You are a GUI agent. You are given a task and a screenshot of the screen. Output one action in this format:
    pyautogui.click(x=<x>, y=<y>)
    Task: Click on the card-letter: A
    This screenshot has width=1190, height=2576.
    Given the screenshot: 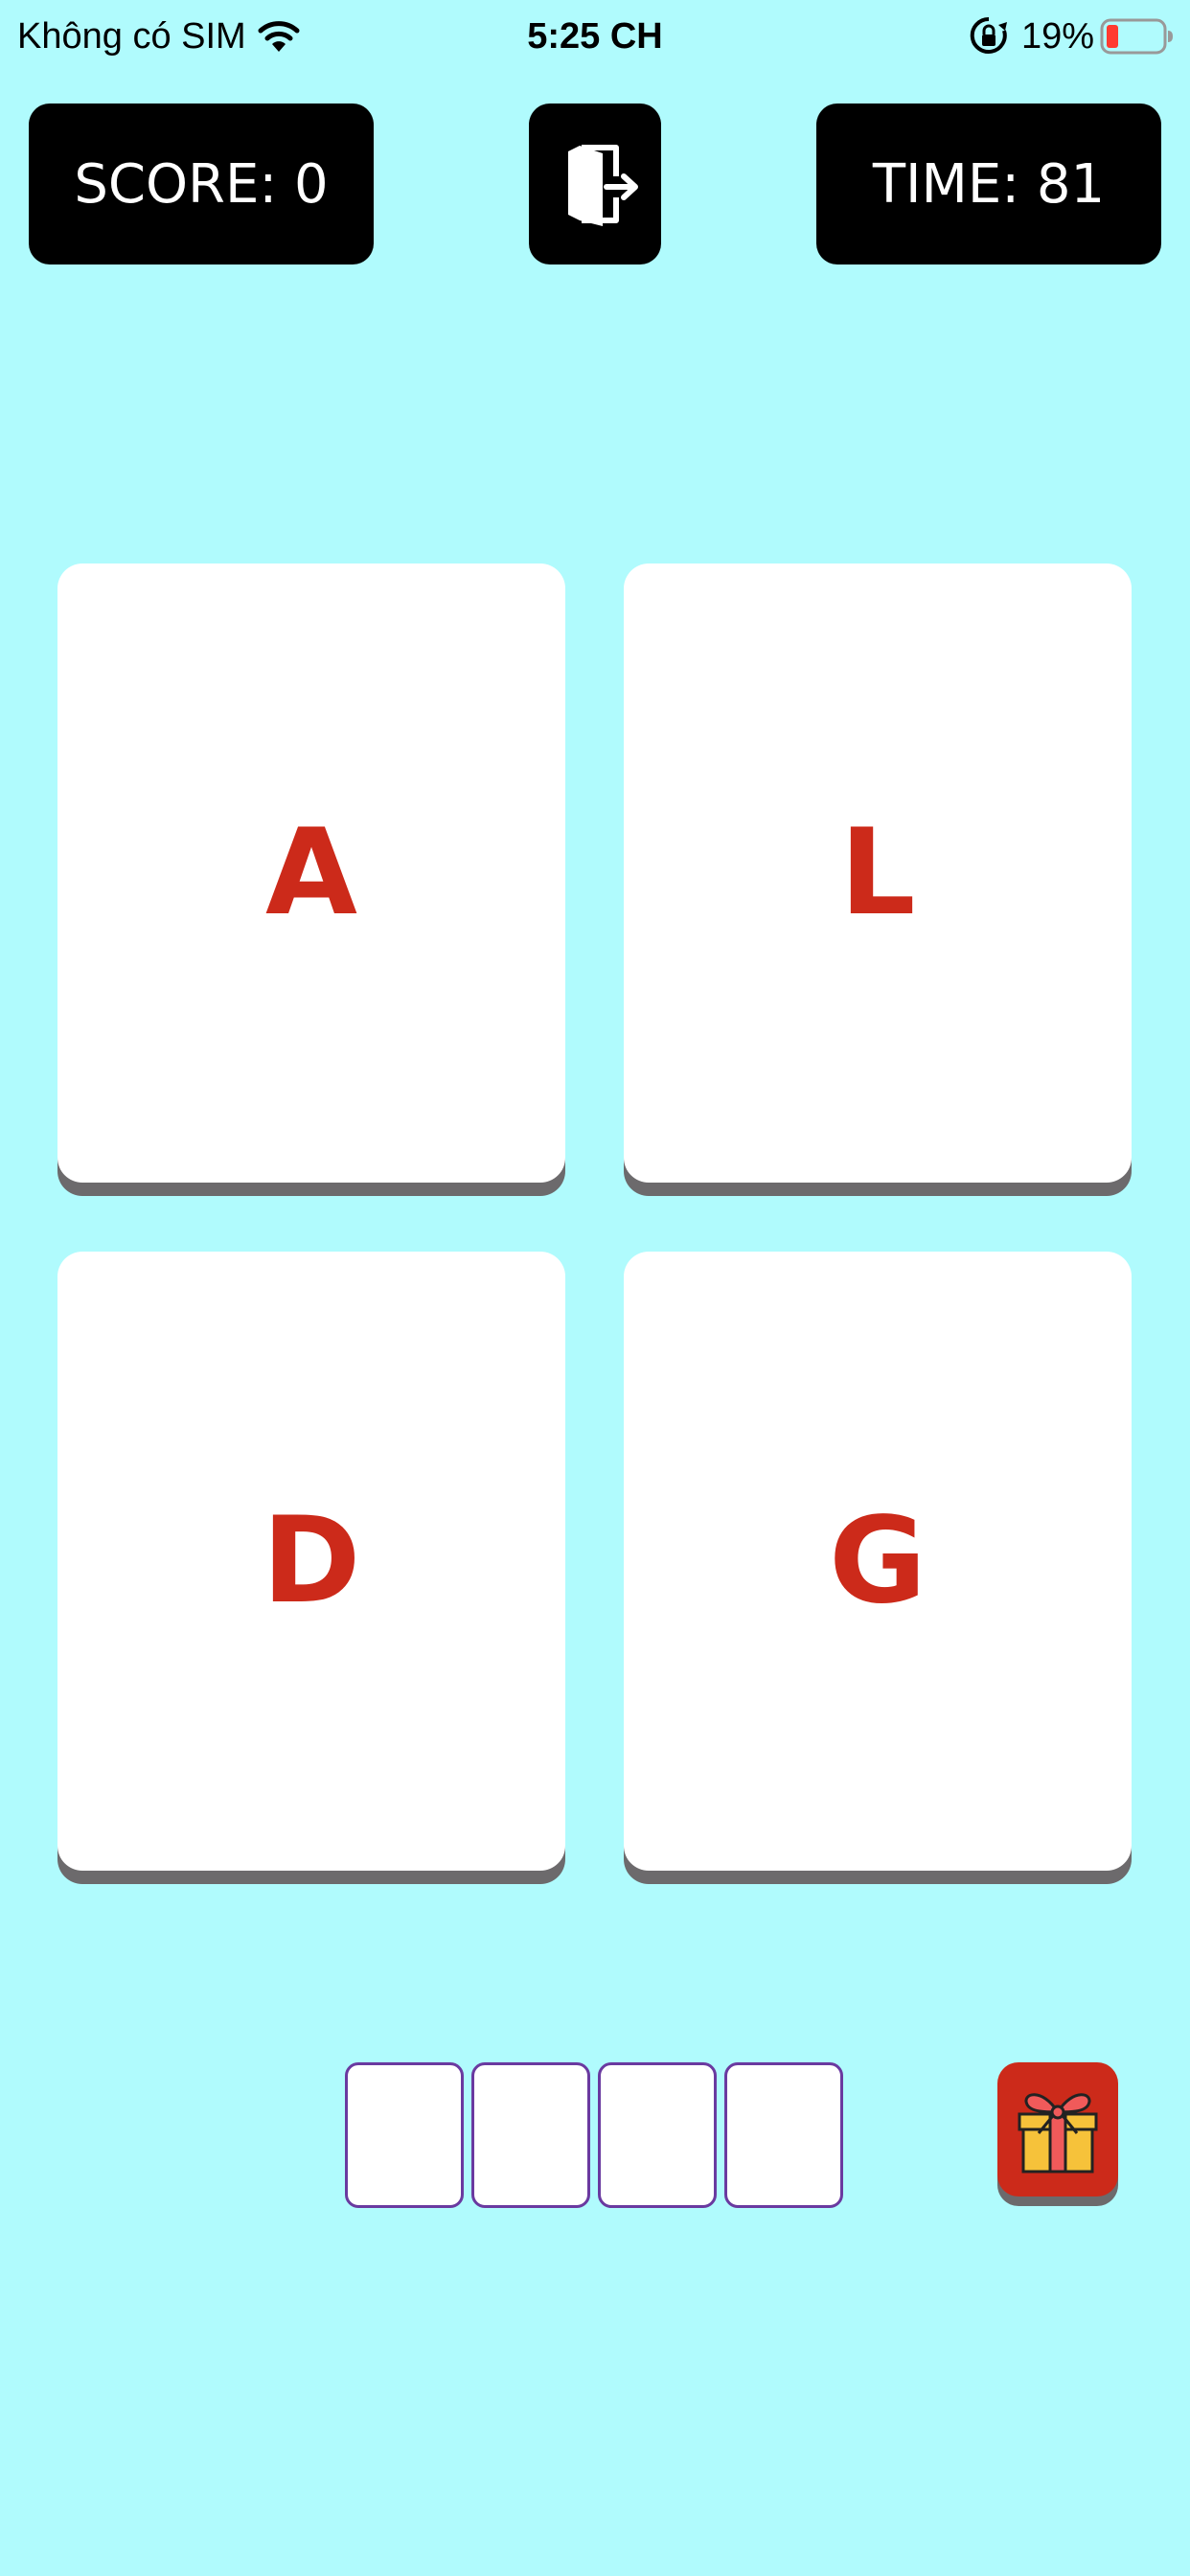 What is the action you would take?
    pyautogui.click(x=311, y=873)
    